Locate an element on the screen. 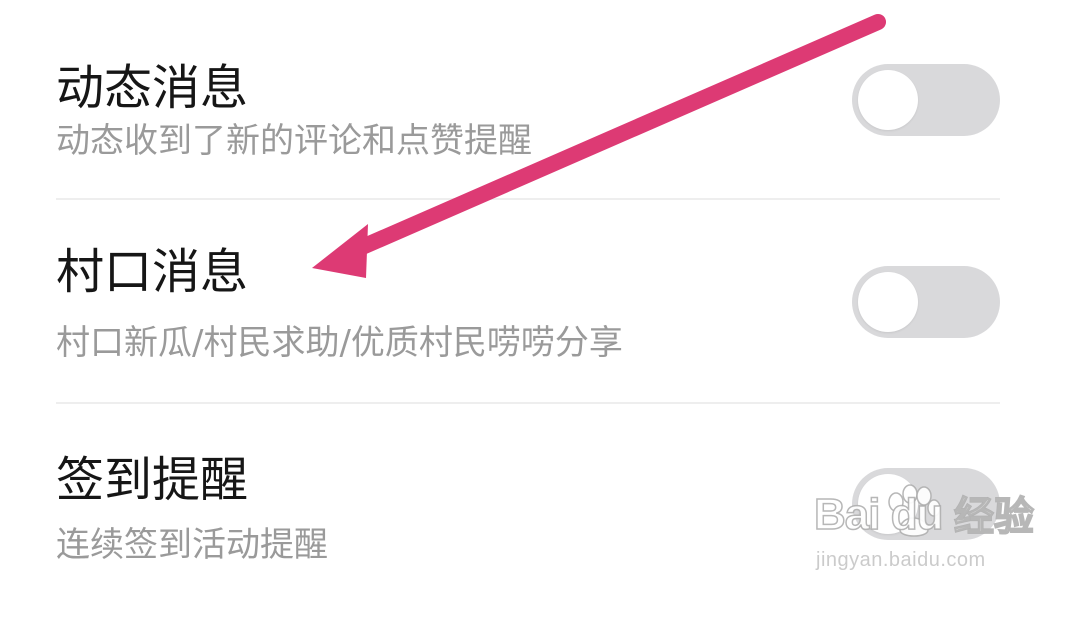  setting-subtitle: 村口新瓜/村民求助/优质村民唠唠分享 is located at coordinates (339, 343).